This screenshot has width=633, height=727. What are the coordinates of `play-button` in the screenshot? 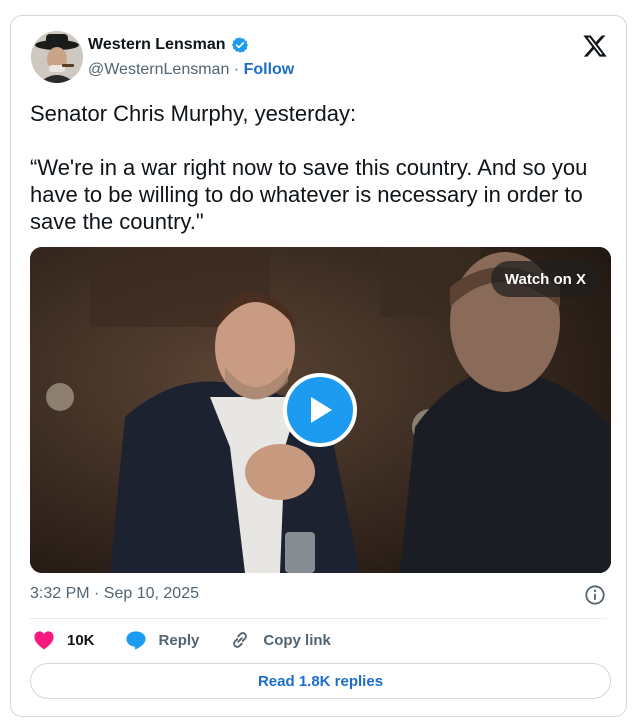 It's located at (320, 410).